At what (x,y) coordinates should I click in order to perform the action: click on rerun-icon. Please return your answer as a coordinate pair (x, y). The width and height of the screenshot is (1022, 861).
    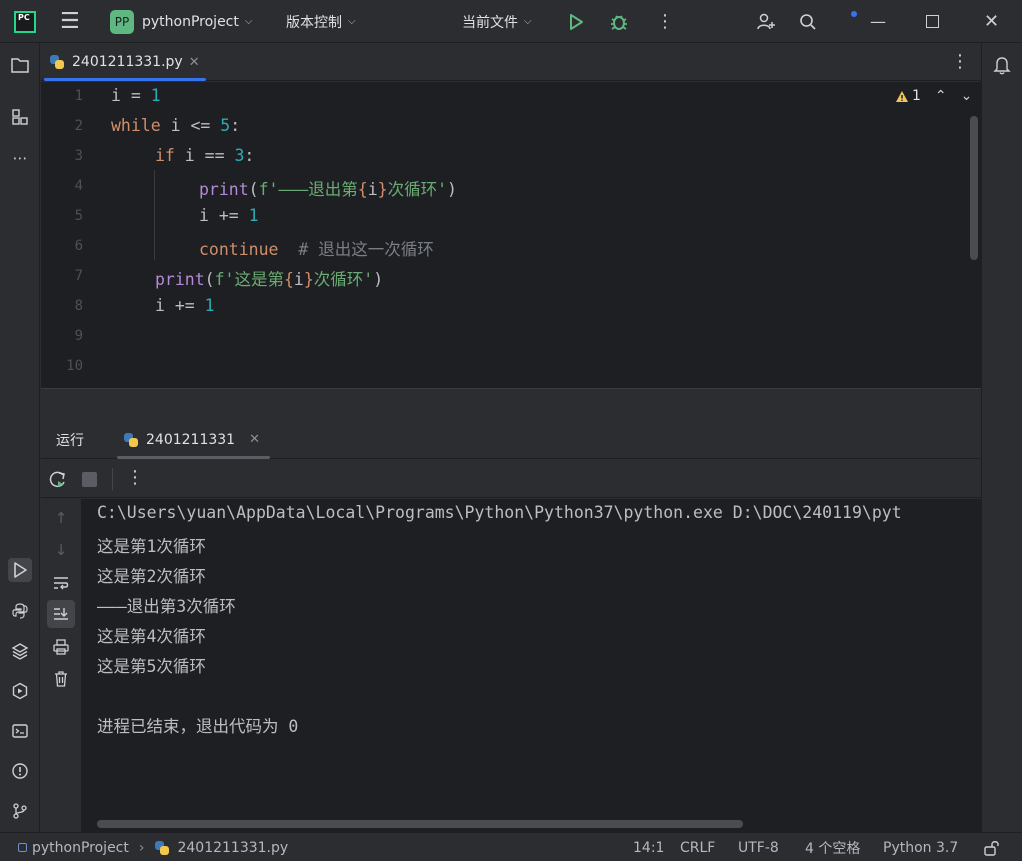
    Looking at the image, I should click on (57, 479).